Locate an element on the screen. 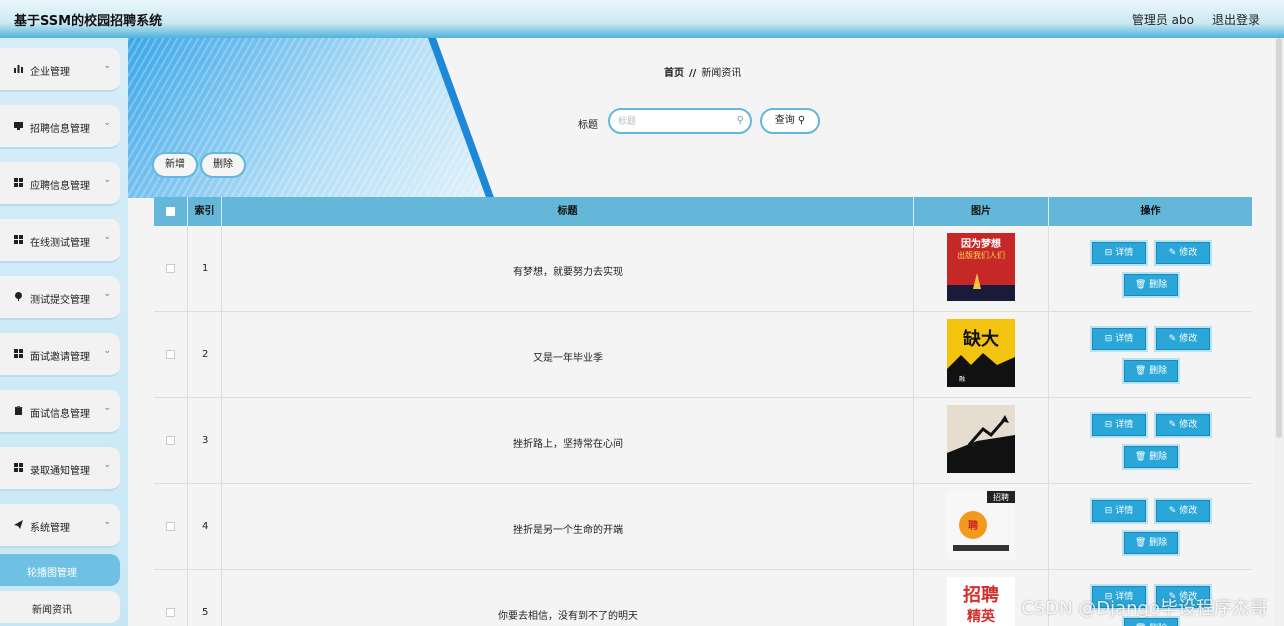 This screenshot has height=626, width=1284. sidebar-item-label: 录取通知管理 is located at coordinates (60, 471).